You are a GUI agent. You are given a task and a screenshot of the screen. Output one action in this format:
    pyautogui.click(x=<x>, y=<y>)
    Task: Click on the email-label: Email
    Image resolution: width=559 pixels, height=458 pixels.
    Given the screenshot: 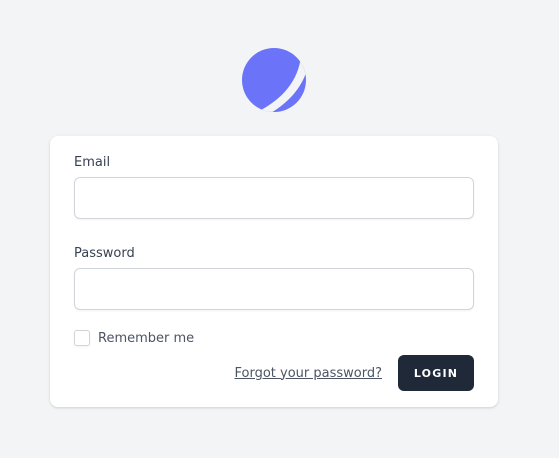 What is the action you would take?
    pyautogui.click(x=92, y=162)
    